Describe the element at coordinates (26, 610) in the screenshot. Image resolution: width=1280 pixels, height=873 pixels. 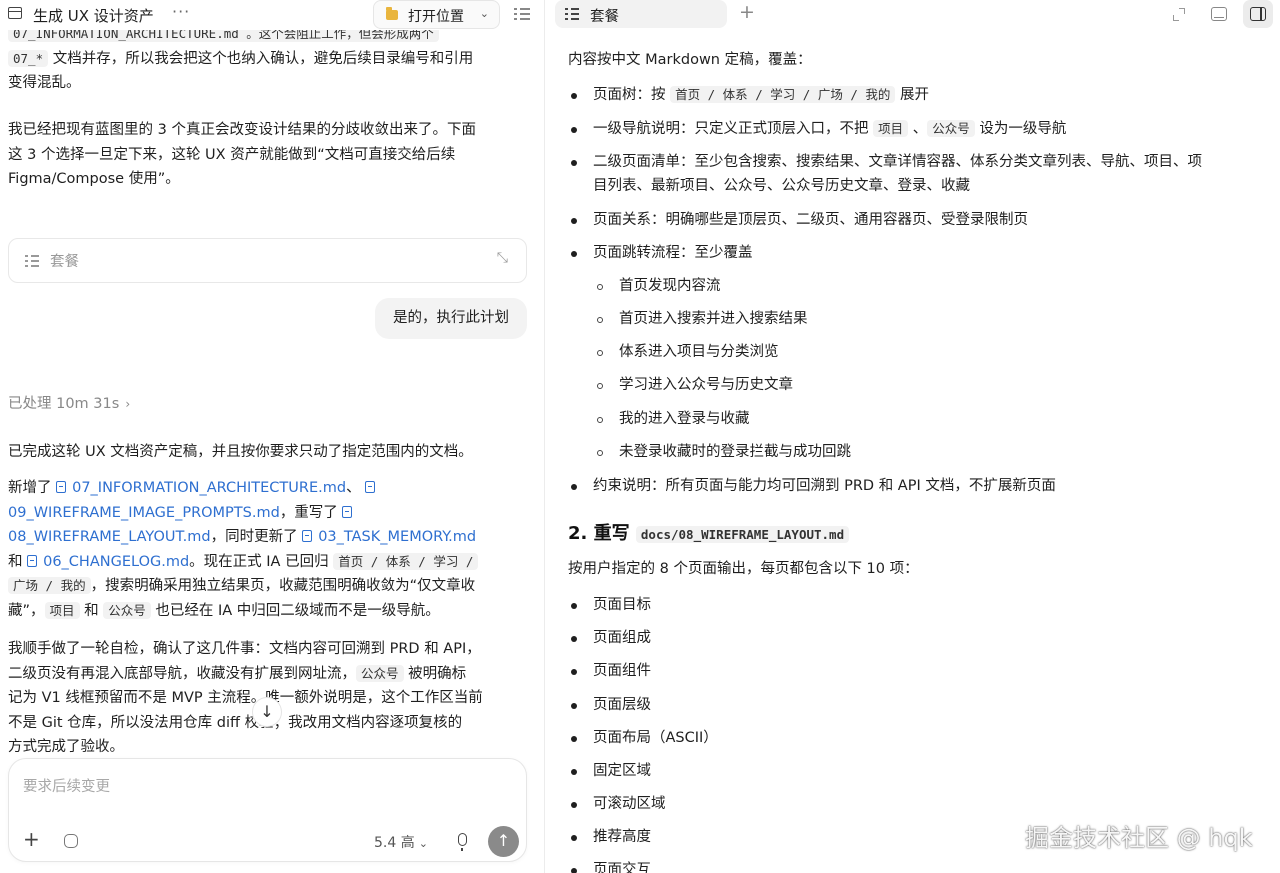
I see `text: 藏”，` at that location.